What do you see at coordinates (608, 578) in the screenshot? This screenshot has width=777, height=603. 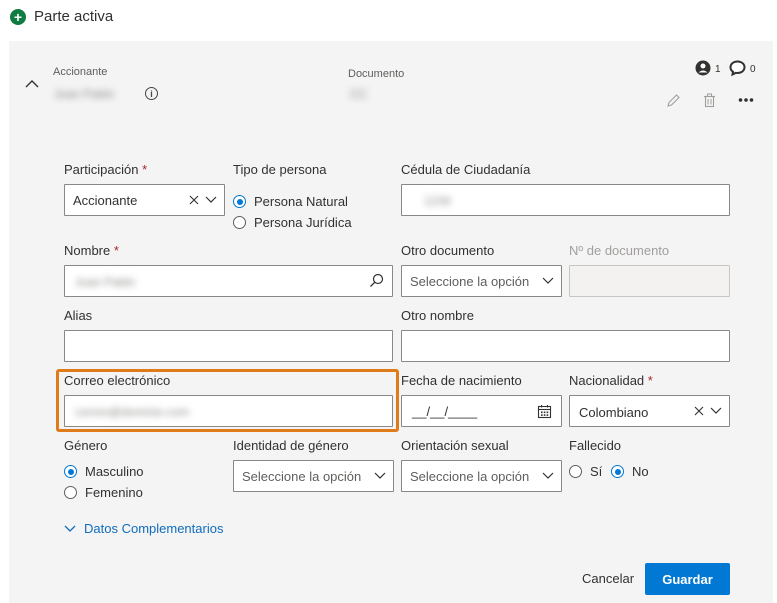 I see `cancel-button: Cancelar` at bounding box center [608, 578].